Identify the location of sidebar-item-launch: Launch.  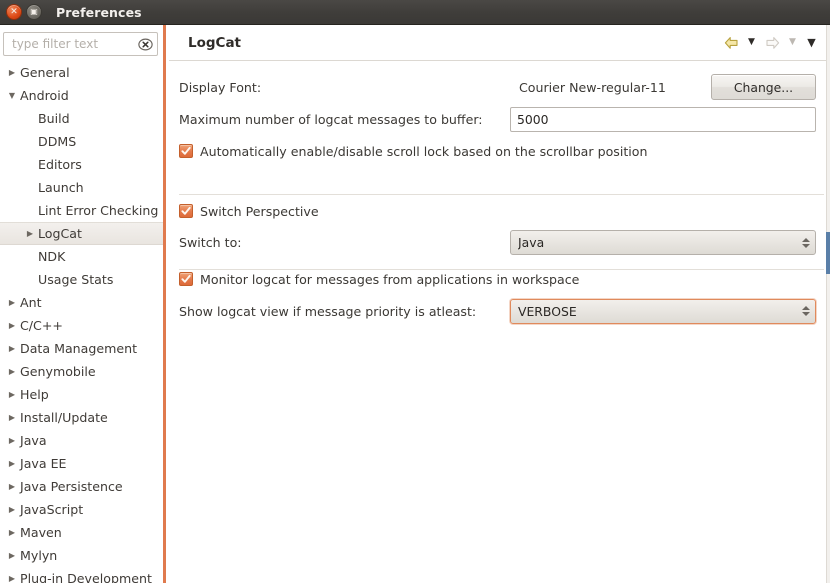
(81, 187).